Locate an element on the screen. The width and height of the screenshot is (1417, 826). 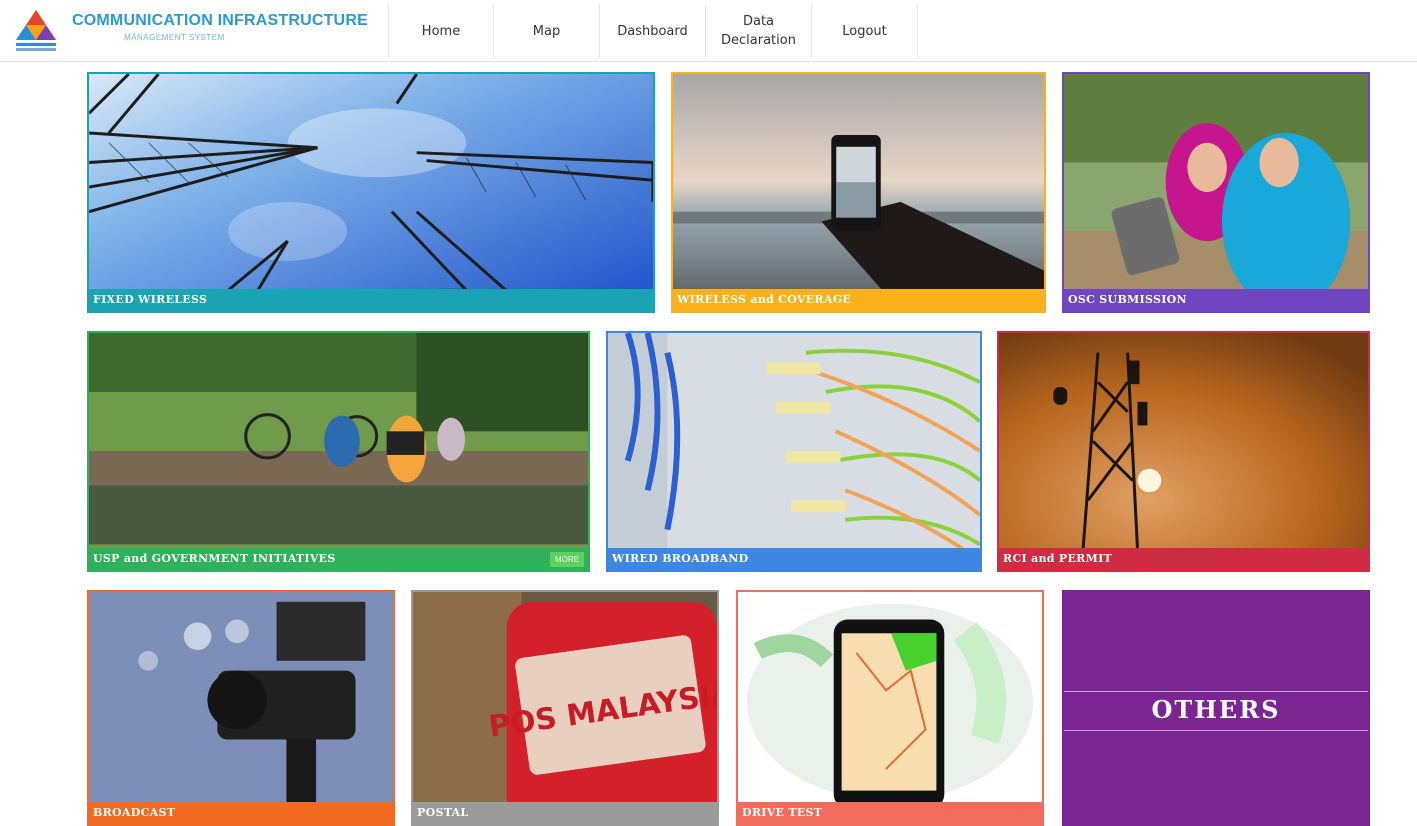
tile-broadcast: BROADCAST is located at coordinates (241, 708).